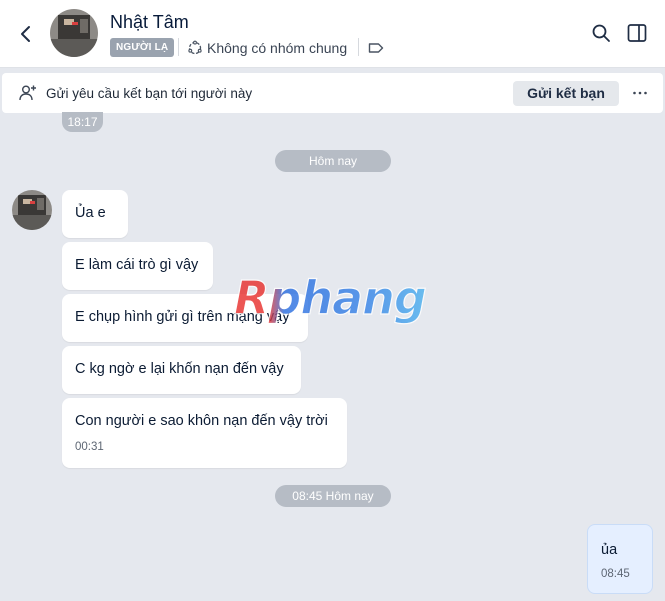  I want to click on message-text: E làm cái trò gì vậy, so click(137, 265).